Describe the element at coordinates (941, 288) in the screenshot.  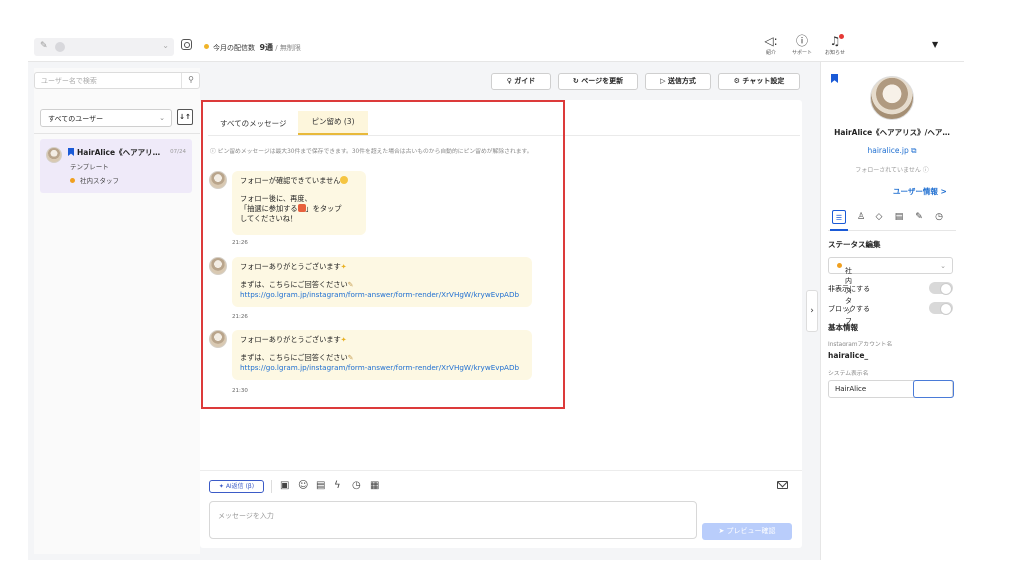
I see `hide-toggle` at that location.